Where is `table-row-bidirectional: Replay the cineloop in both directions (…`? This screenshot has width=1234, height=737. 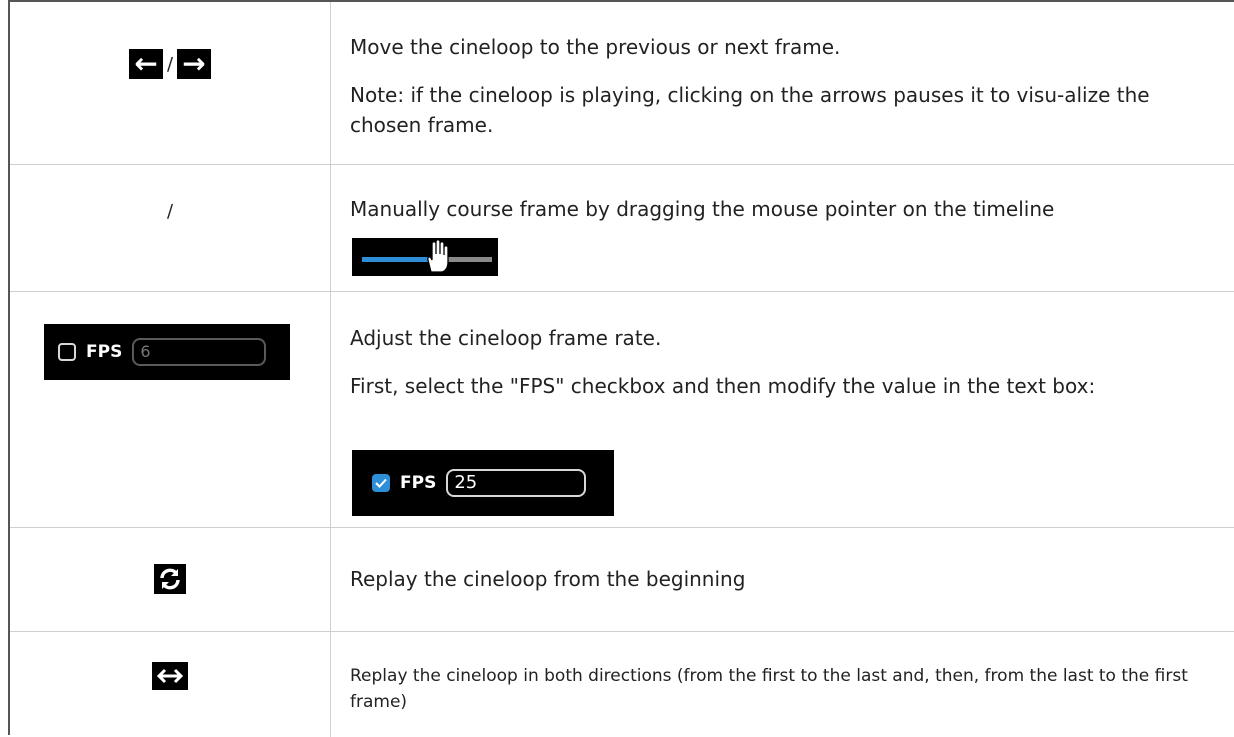
table-row-bidirectional: Replay the cineloop in both directions (… is located at coordinates (622, 684).